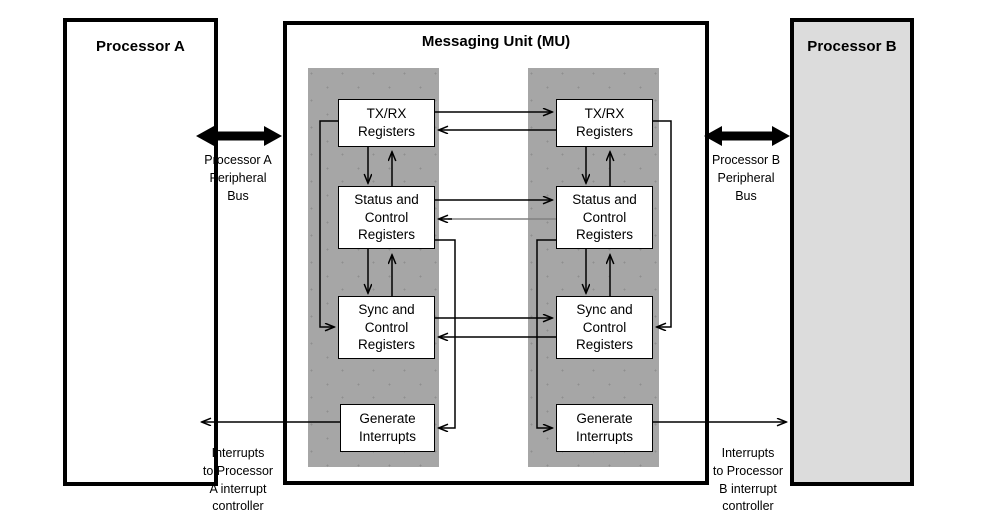 This screenshot has width=983, height=525. What do you see at coordinates (604, 428) in the screenshot?
I see `right-generate-interrupts-box: Generate Interrupts` at bounding box center [604, 428].